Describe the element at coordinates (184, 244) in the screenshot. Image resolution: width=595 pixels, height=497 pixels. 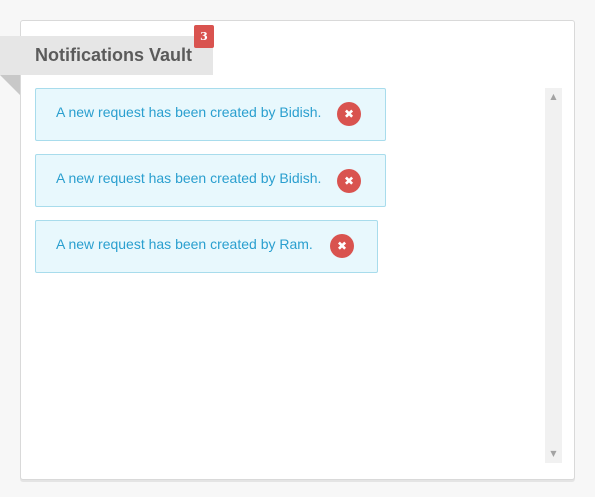
I see `notification-text: A new request has been created by Ram.` at that location.